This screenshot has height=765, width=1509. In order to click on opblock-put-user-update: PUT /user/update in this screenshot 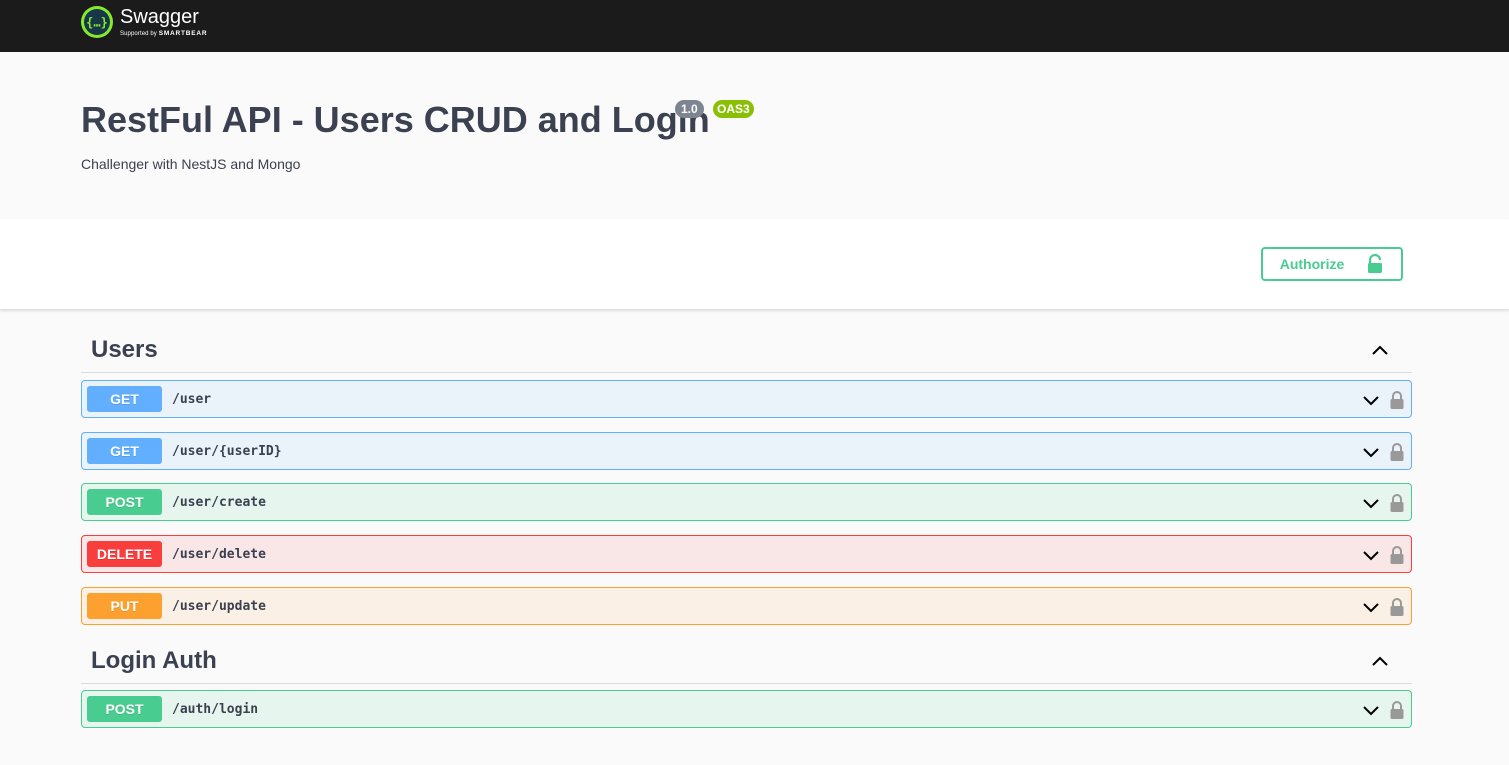, I will do `click(746, 606)`.